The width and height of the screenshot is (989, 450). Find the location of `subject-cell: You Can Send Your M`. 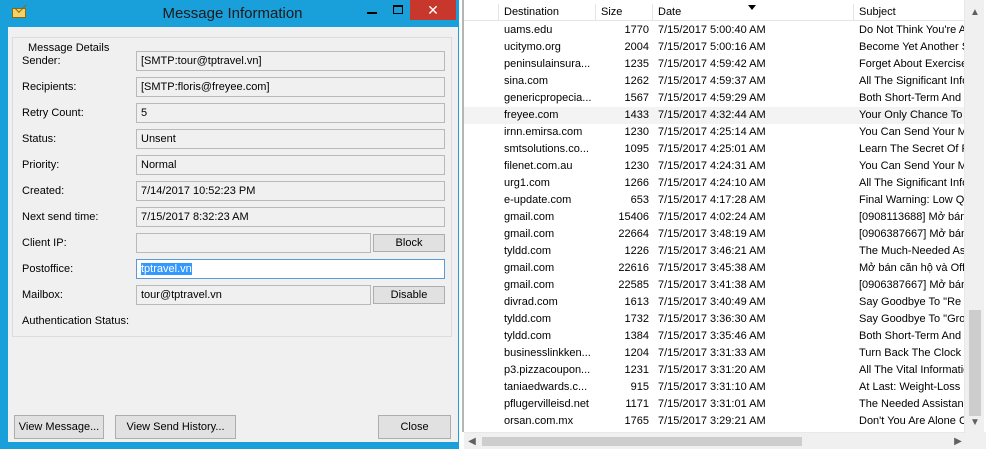

subject-cell: You Can Send Your M is located at coordinates (912, 132).